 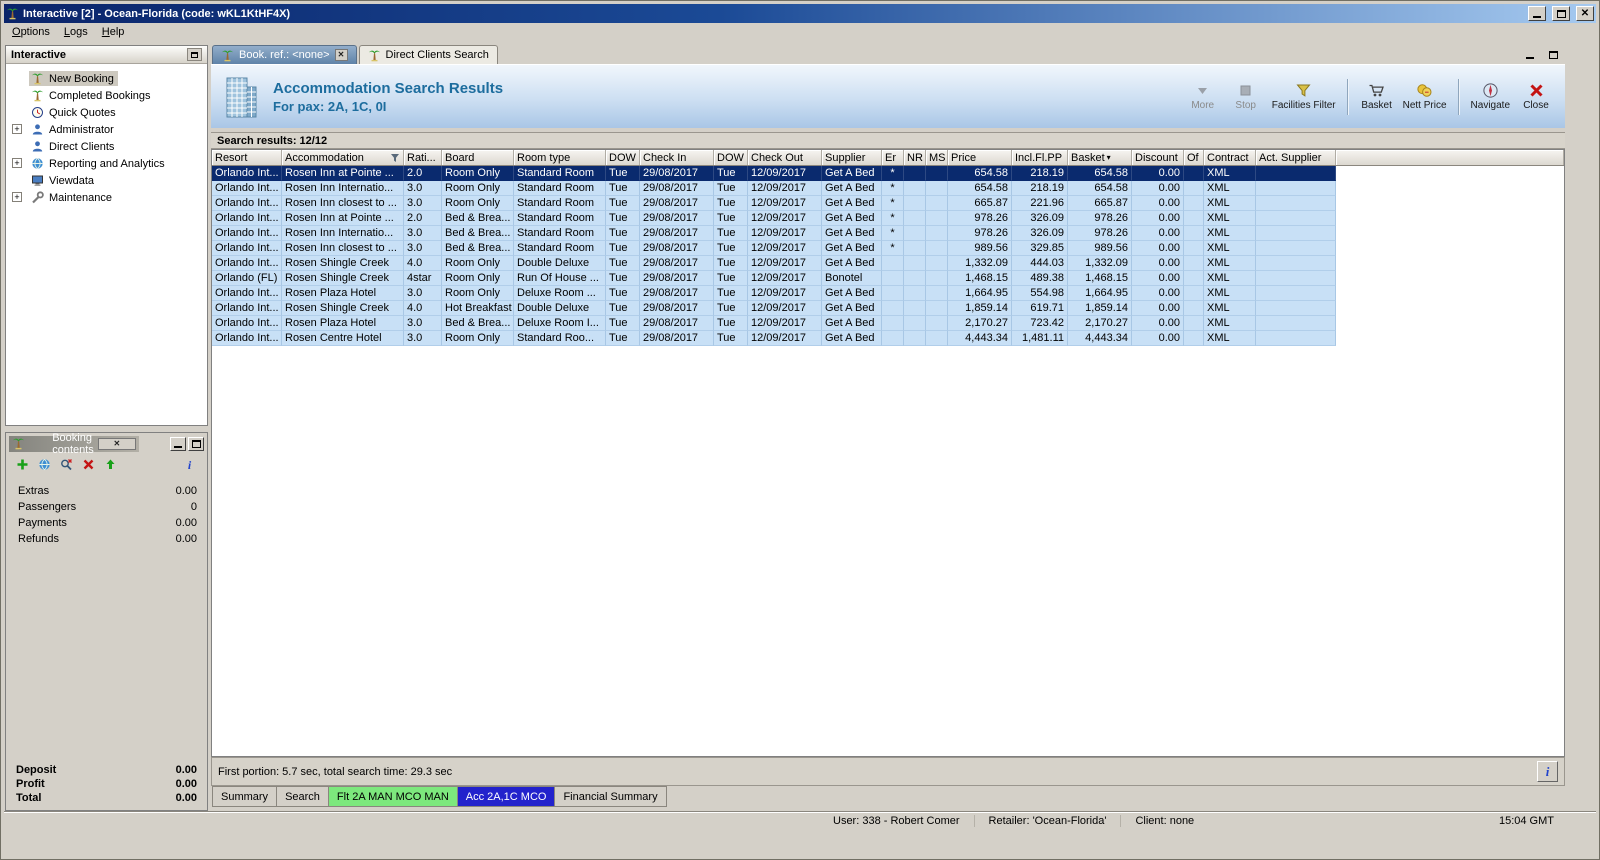 What do you see at coordinates (937, 157) in the screenshot?
I see `column-header-ms: MS` at bounding box center [937, 157].